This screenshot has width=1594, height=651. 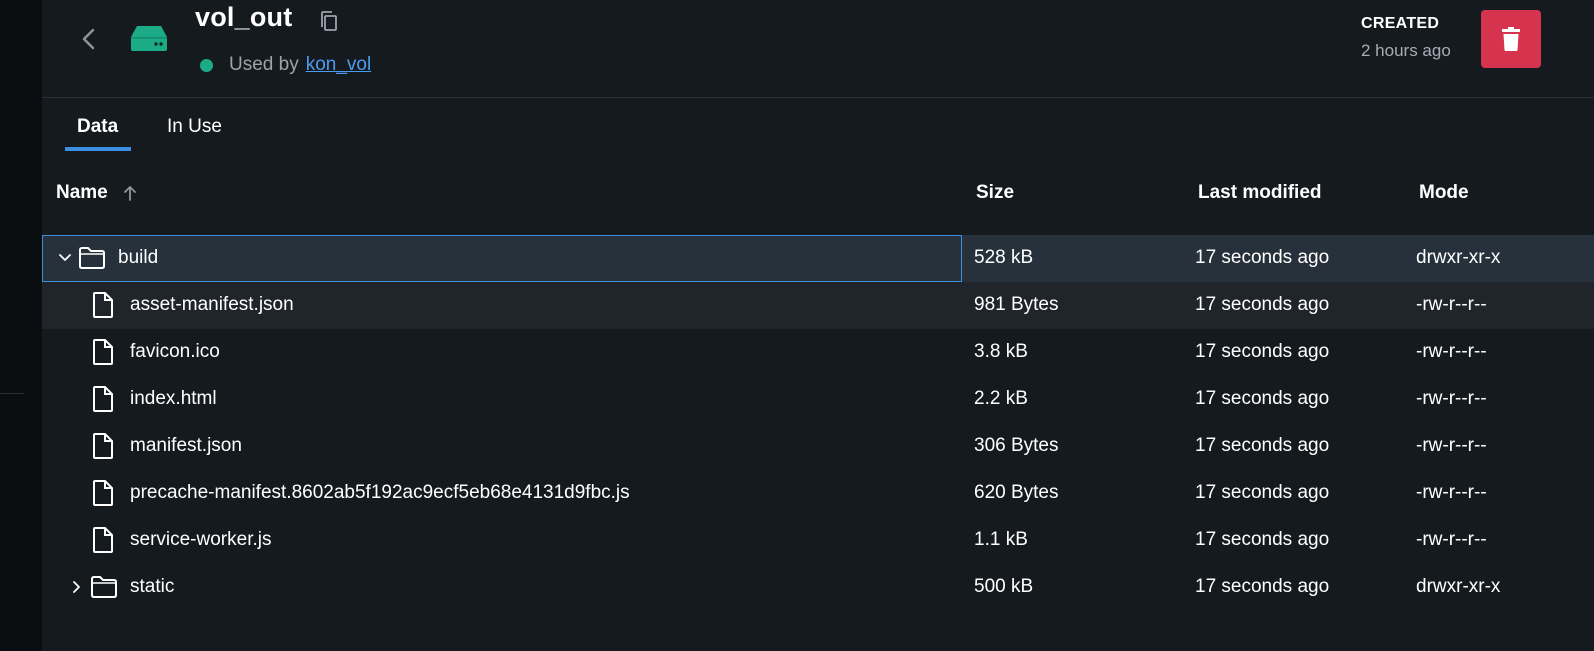 What do you see at coordinates (818, 587) in the screenshot?
I see `table-row: static 500 kB 17 seconds ago drwxr-xr-x` at bounding box center [818, 587].